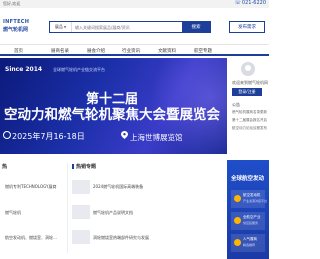  I want to click on welcome-text: 欢迎来到燃气轮机网, so click(250, 82).